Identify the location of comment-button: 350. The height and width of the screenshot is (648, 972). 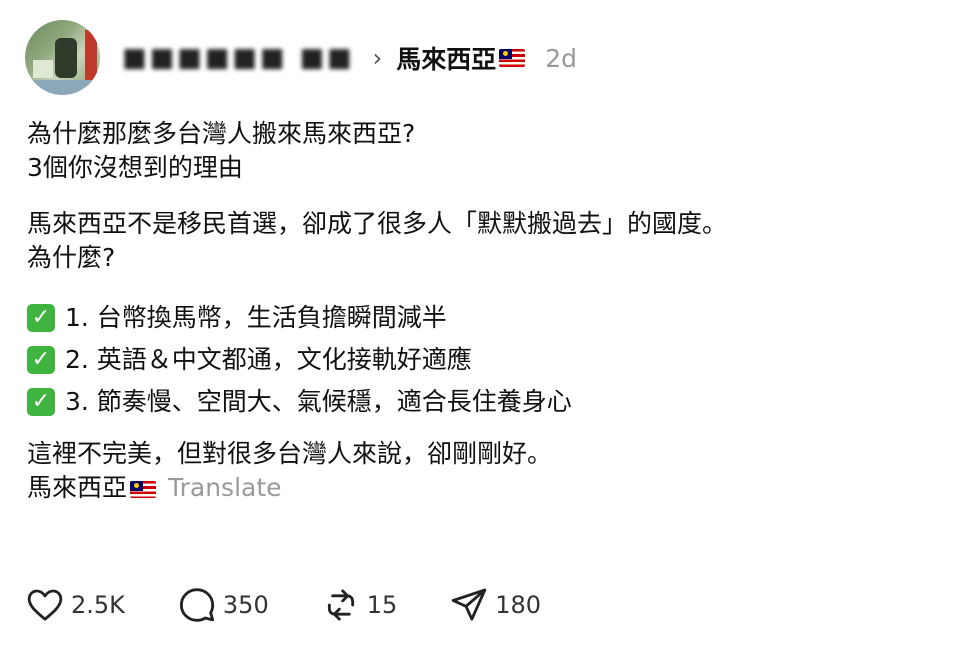
(223, 605).